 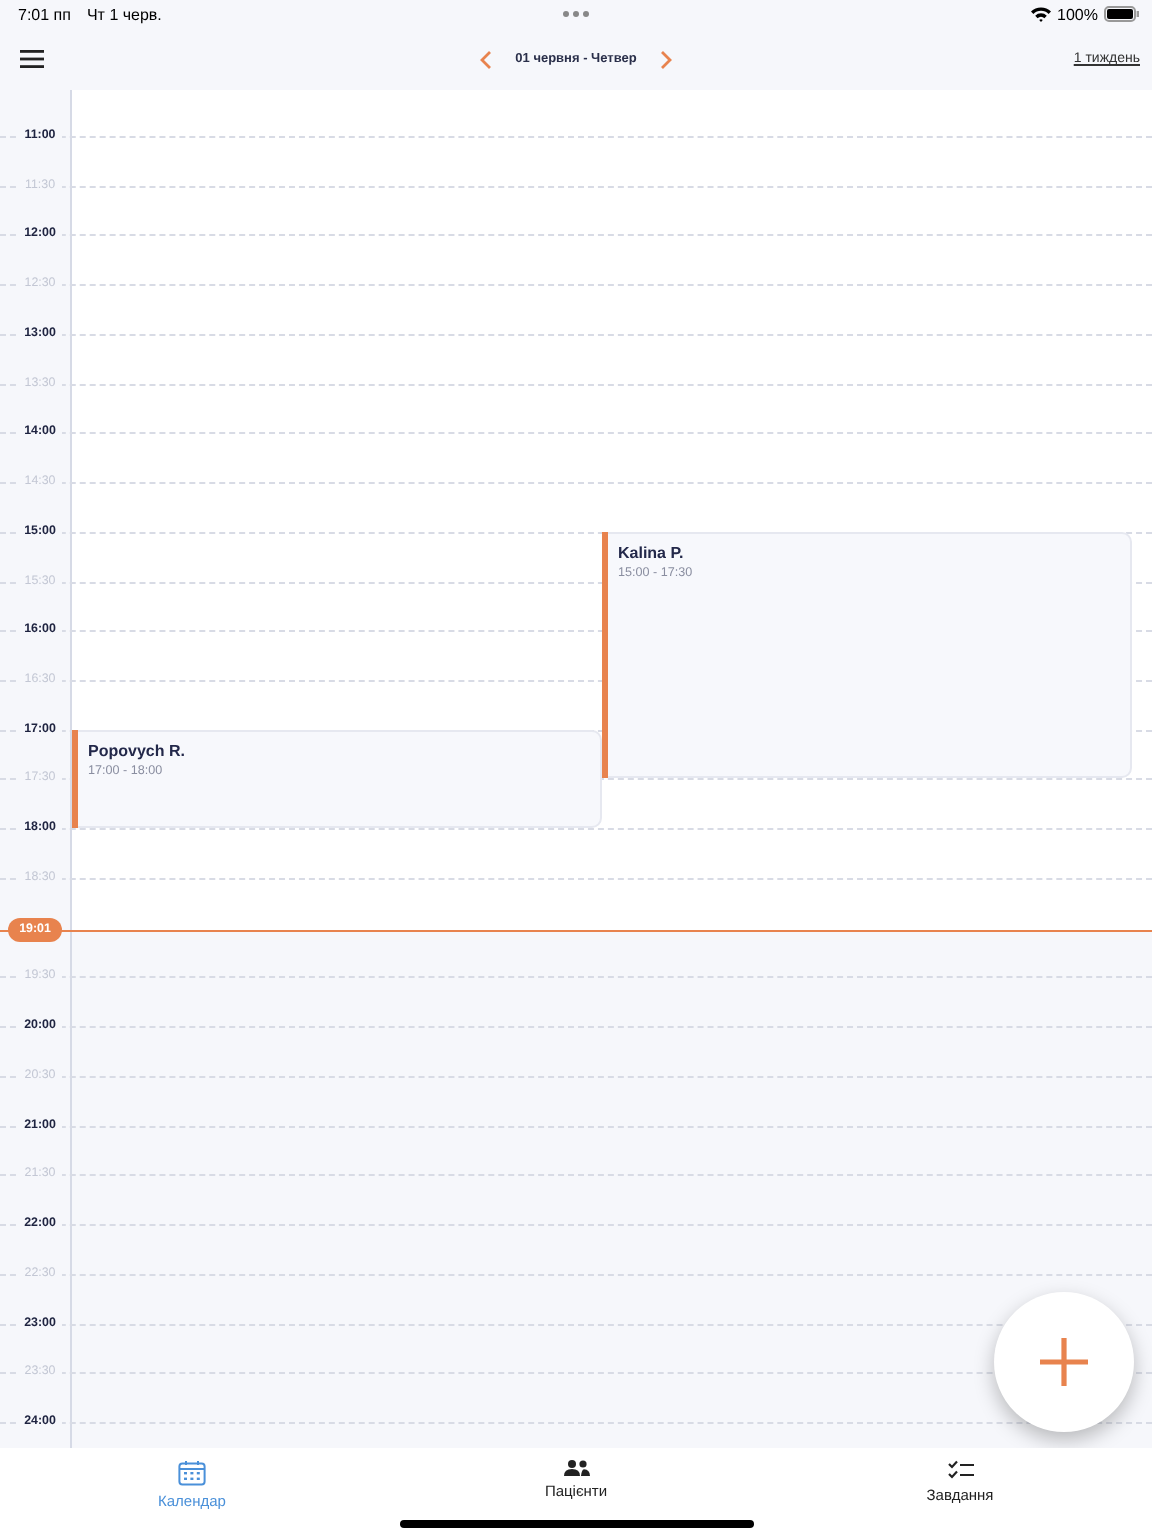 What do you see at coordinates (576, 1468) in the screenshot?
I see `people-icon` at bounding box center [576, 1468].